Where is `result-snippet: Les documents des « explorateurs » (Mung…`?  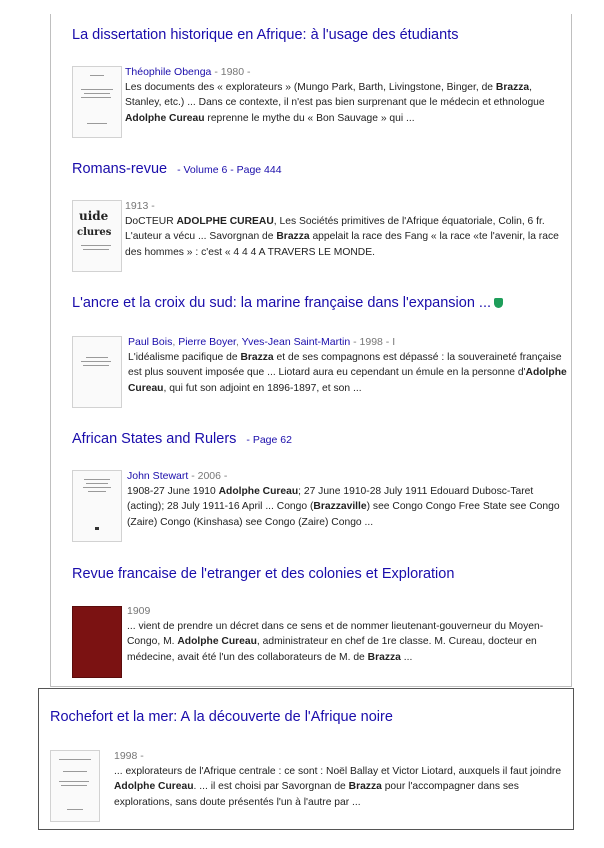 result-snippet: Les documents des « explorateurs » (Mung… is located at coordinates (335, 103).